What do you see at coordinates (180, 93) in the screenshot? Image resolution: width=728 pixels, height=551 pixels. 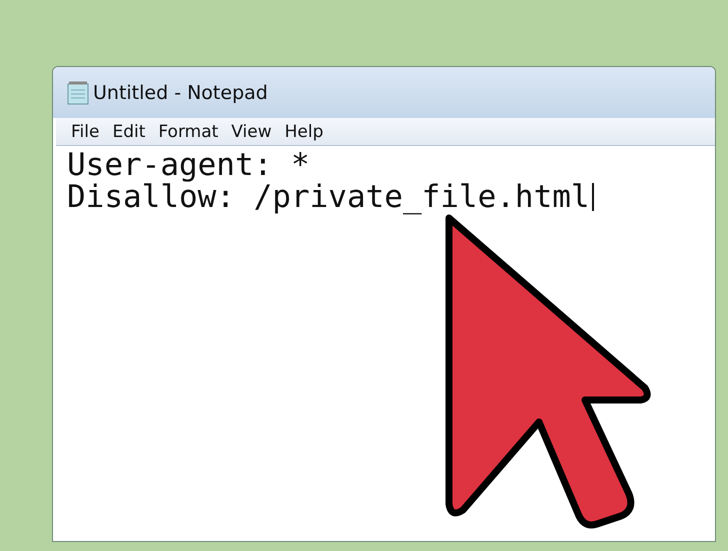 I see `window-title: Untitled - Notepad` at bounding box center [180, 93].